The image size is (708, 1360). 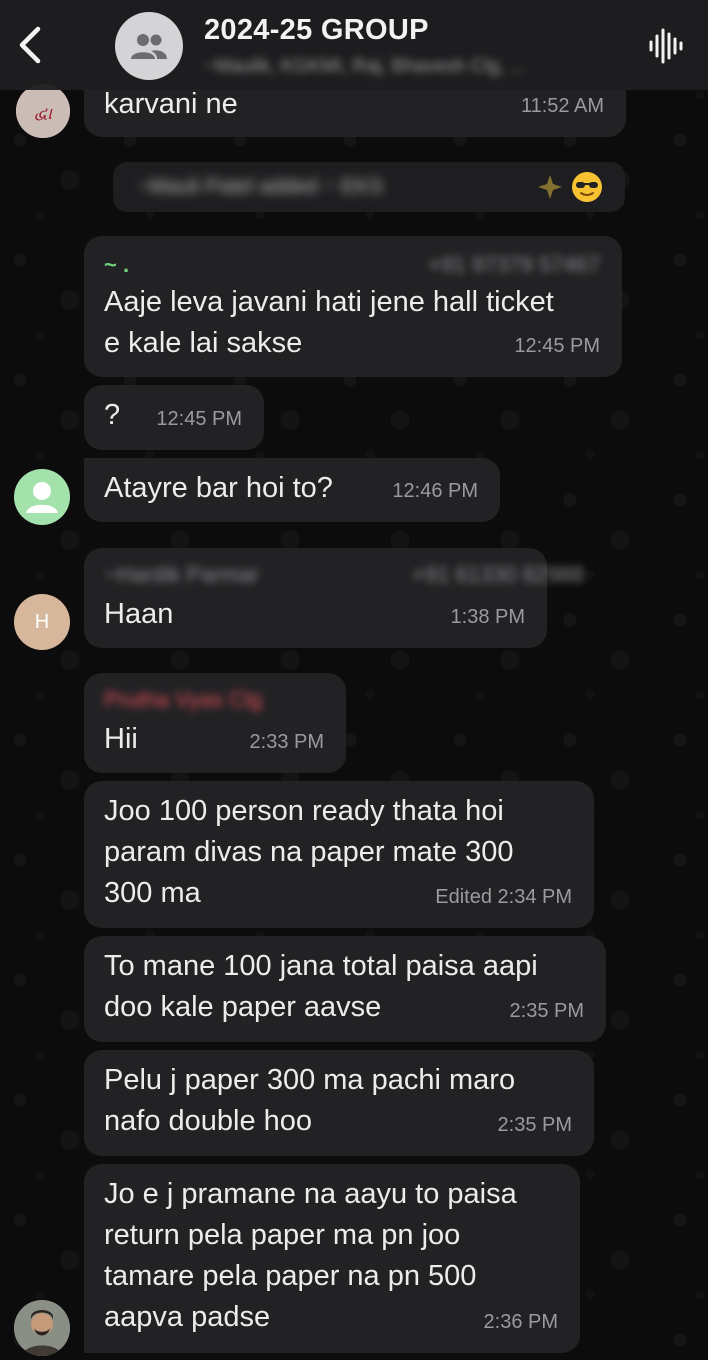 I want to click on sparkle-emoji-icon, so click(x=550, y=187).